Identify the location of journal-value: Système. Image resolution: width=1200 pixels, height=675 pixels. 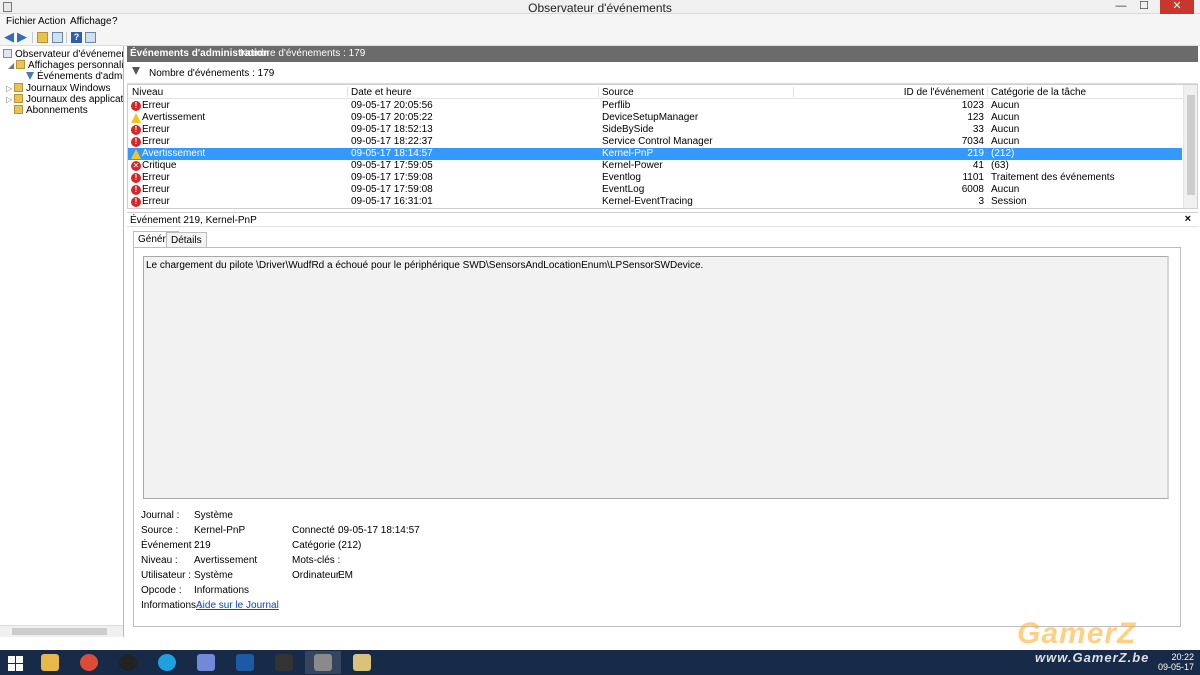
(213, 515).